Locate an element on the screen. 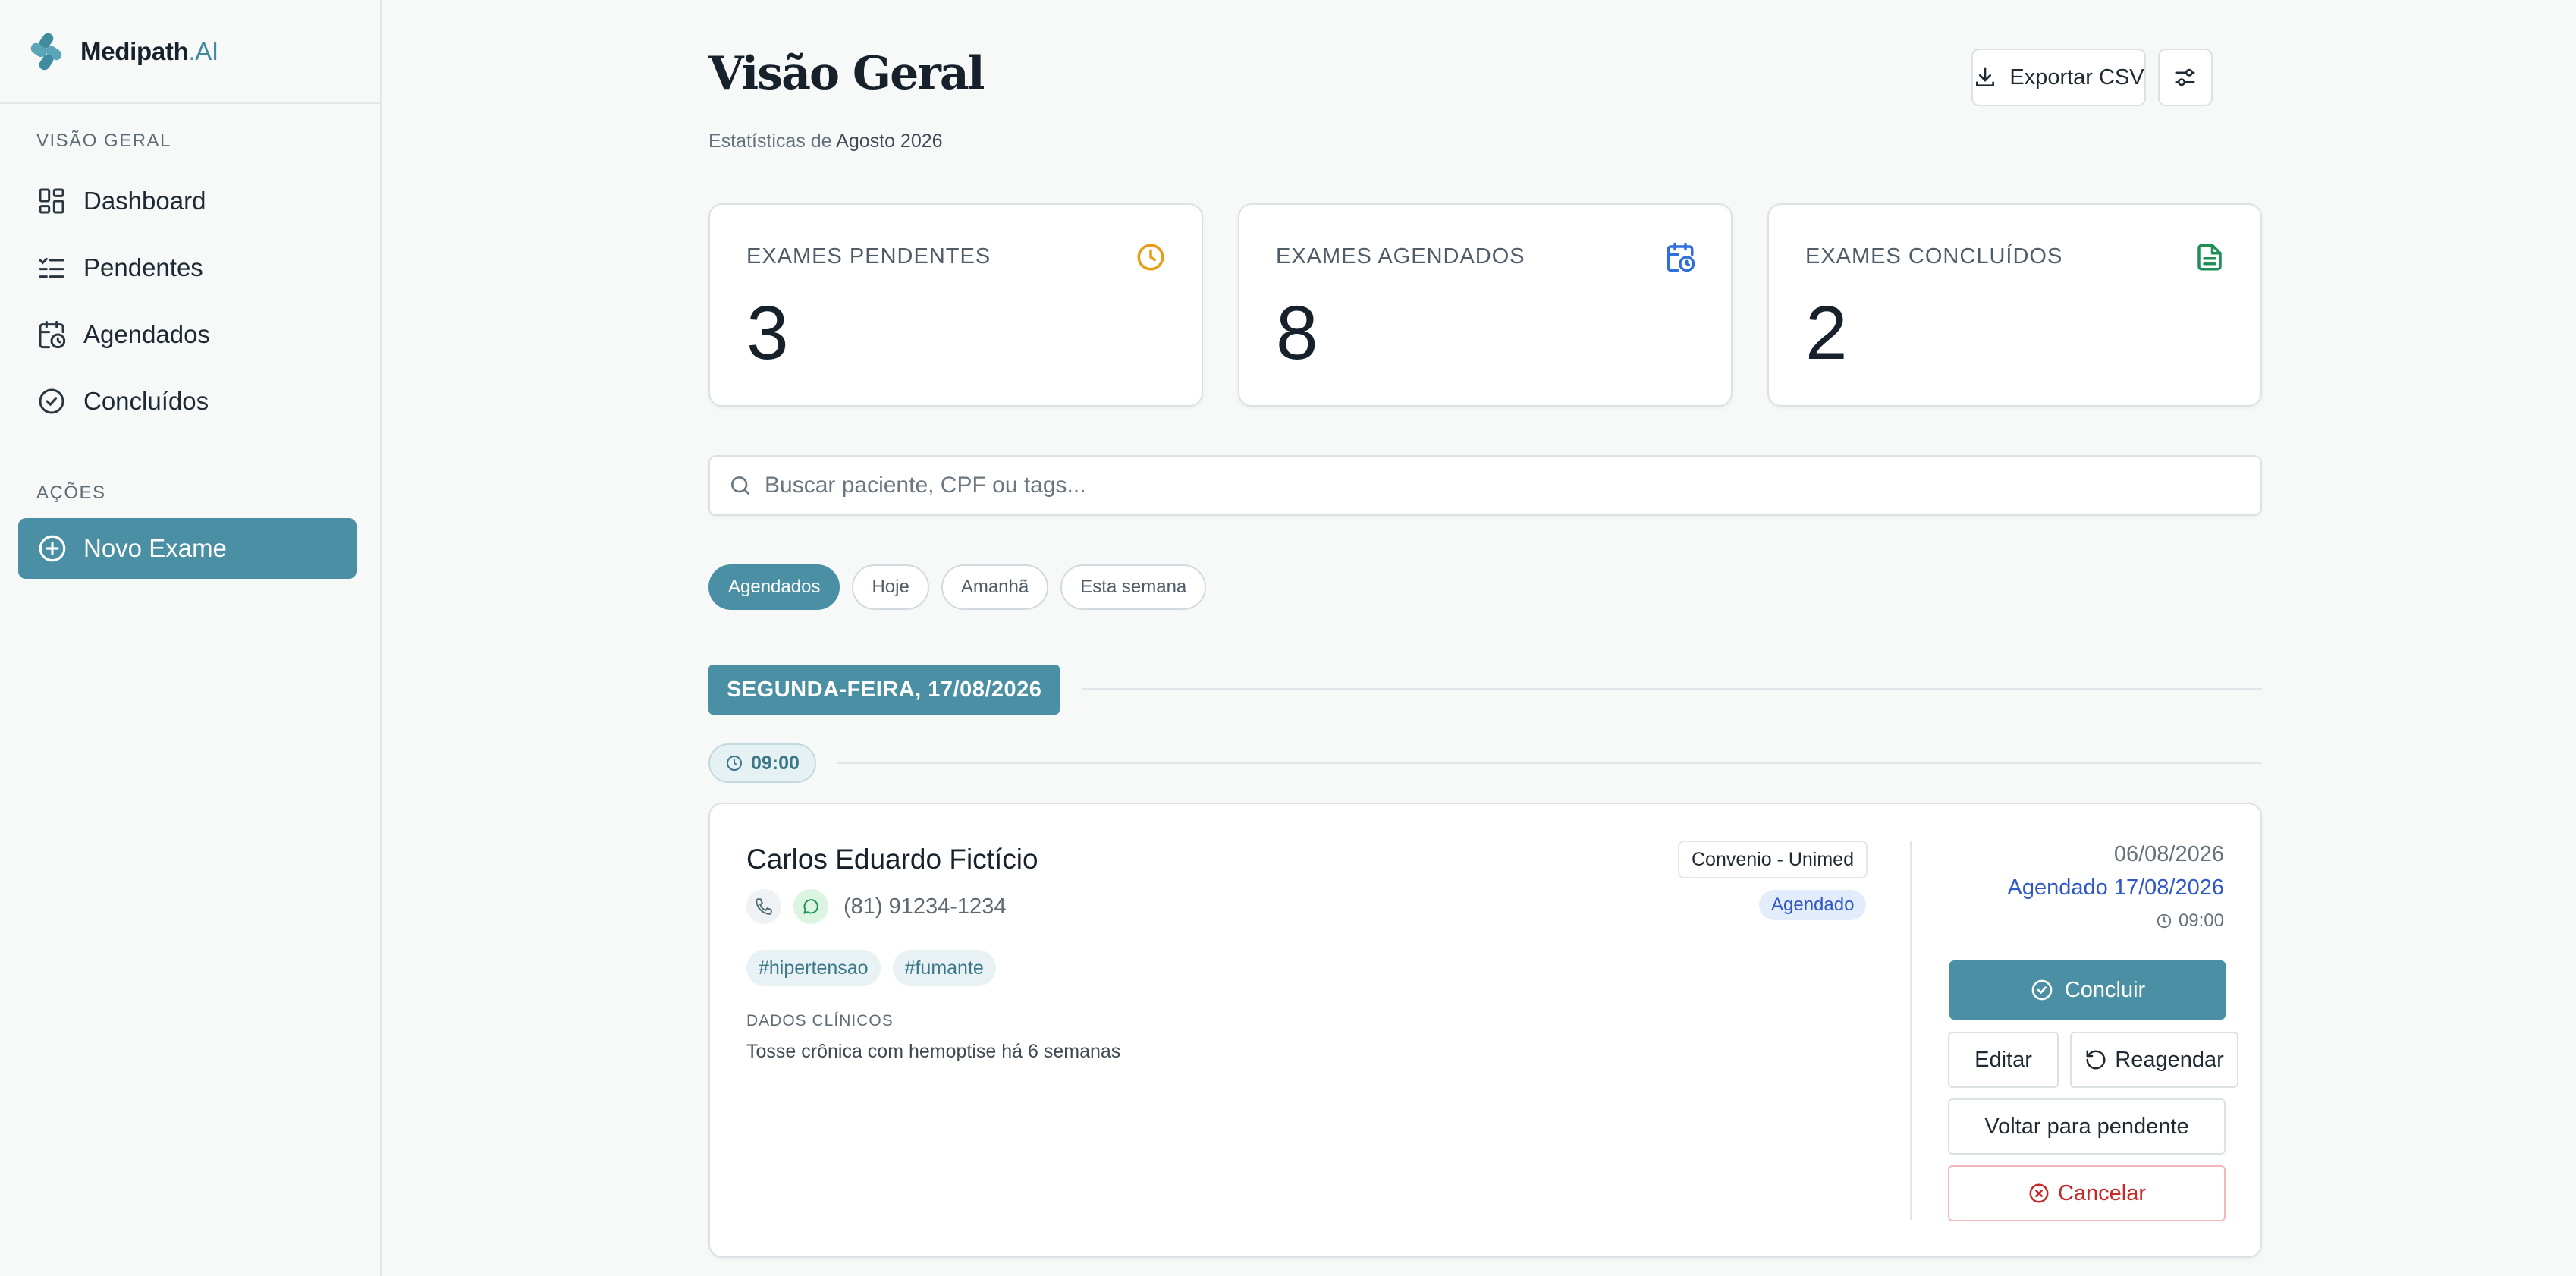 Image resolution: width=2576 pixels, height=1276 pixels. sidebar-item-label: Dashboard is located at coordinates (144, 201).